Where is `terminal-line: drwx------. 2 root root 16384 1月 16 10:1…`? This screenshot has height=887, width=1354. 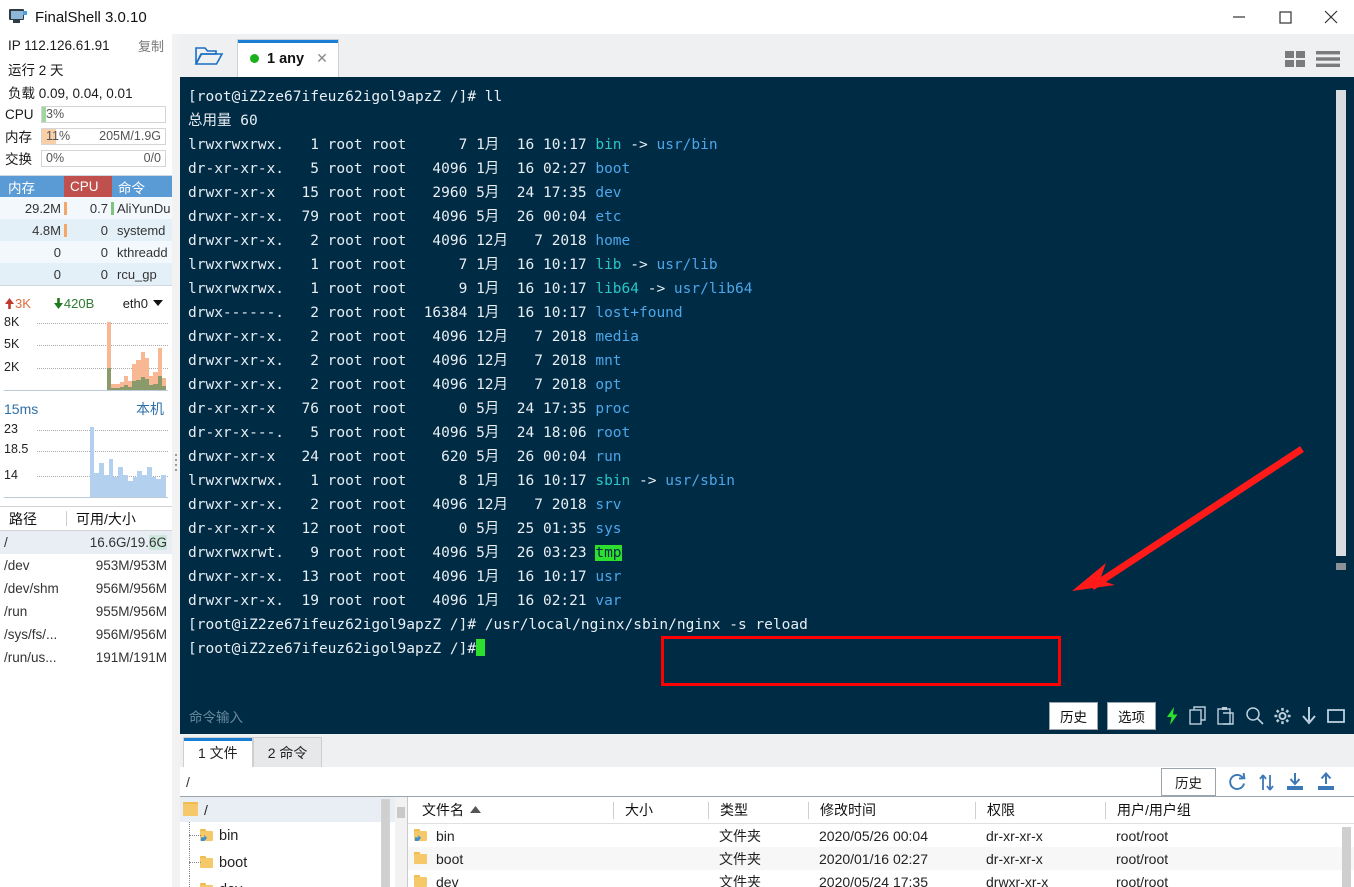
terminal-line: drwx------. 2 root root 16384 1月 16 10:1… is located at coordinates (435, 313).